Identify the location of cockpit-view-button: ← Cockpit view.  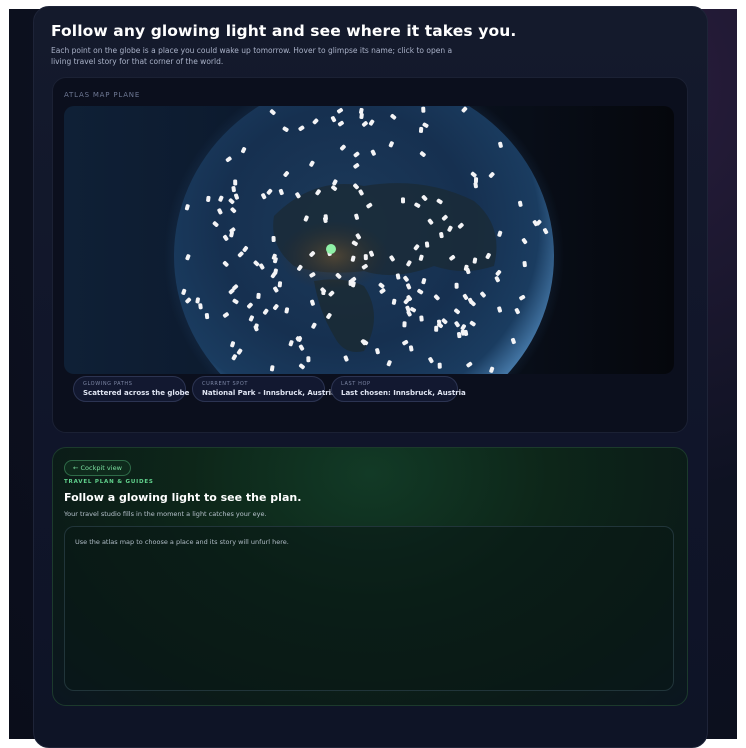
(97, 468).